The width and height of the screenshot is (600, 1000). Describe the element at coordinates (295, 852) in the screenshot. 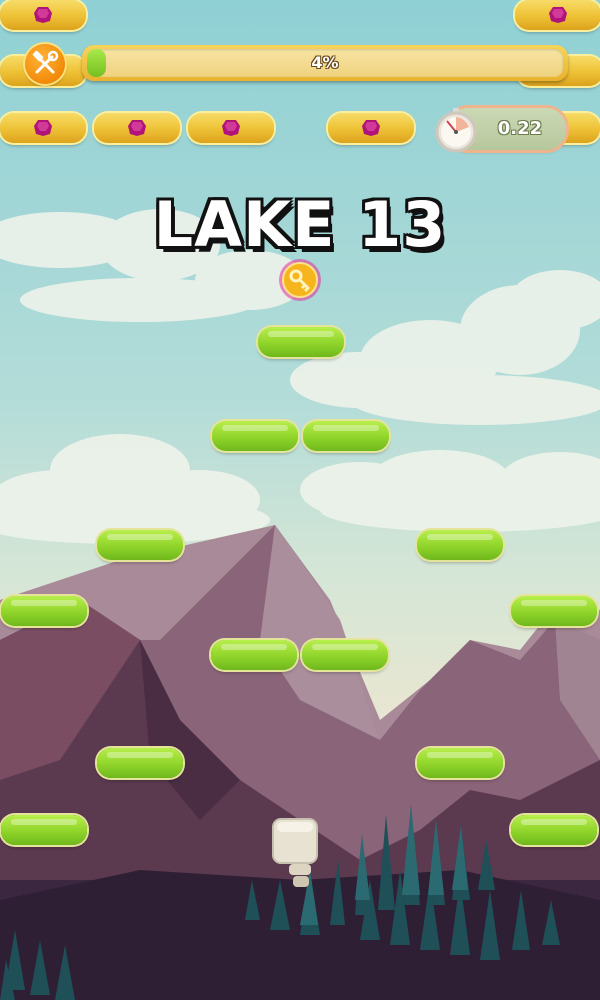

I see `block-character` at that location.